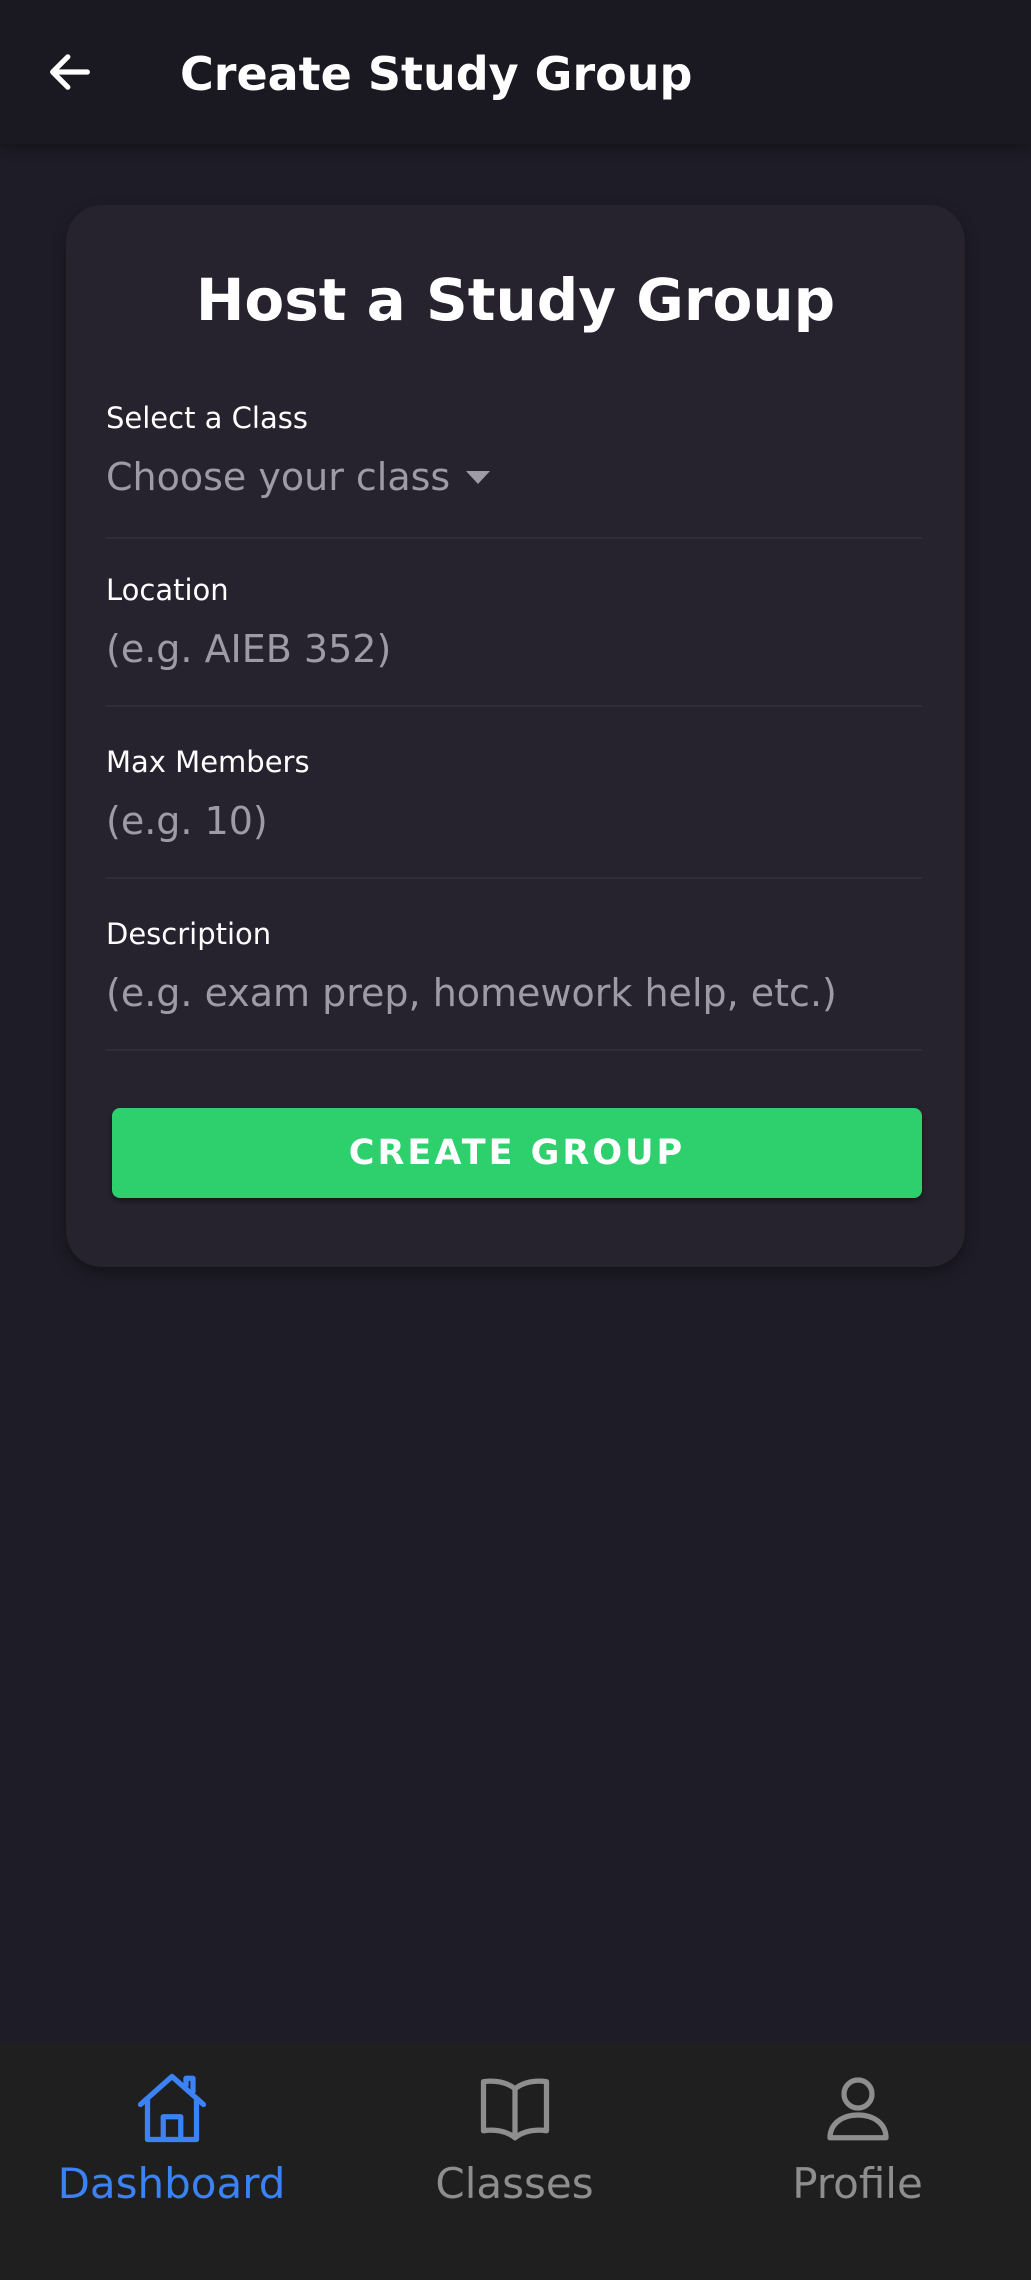 This screenshot has width=1031, height=2280. What do you see at coordinates (478, 477) in the screenshot?
I see `caret-down-icon` at bounding box center [478, 477].